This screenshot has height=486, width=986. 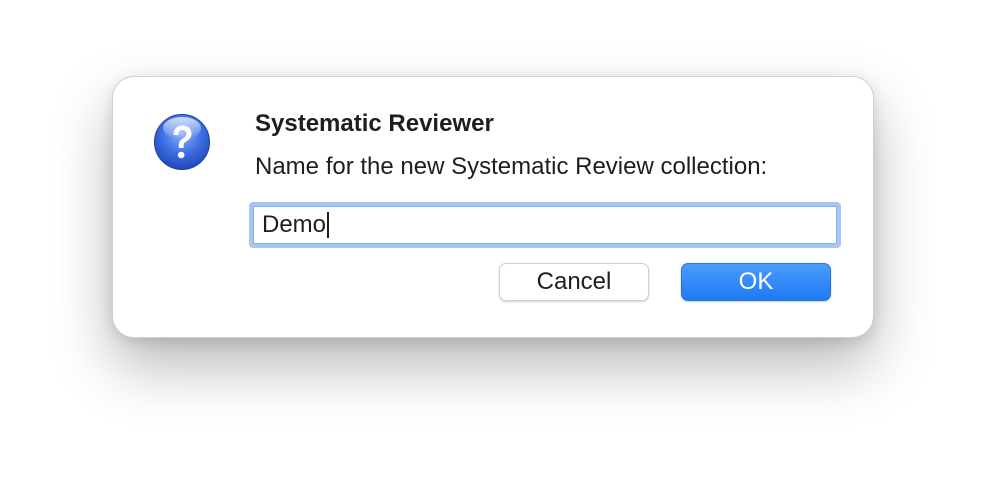 I want to click on dialog-title: Systematic Reviewer, so click(x=374, y=123).